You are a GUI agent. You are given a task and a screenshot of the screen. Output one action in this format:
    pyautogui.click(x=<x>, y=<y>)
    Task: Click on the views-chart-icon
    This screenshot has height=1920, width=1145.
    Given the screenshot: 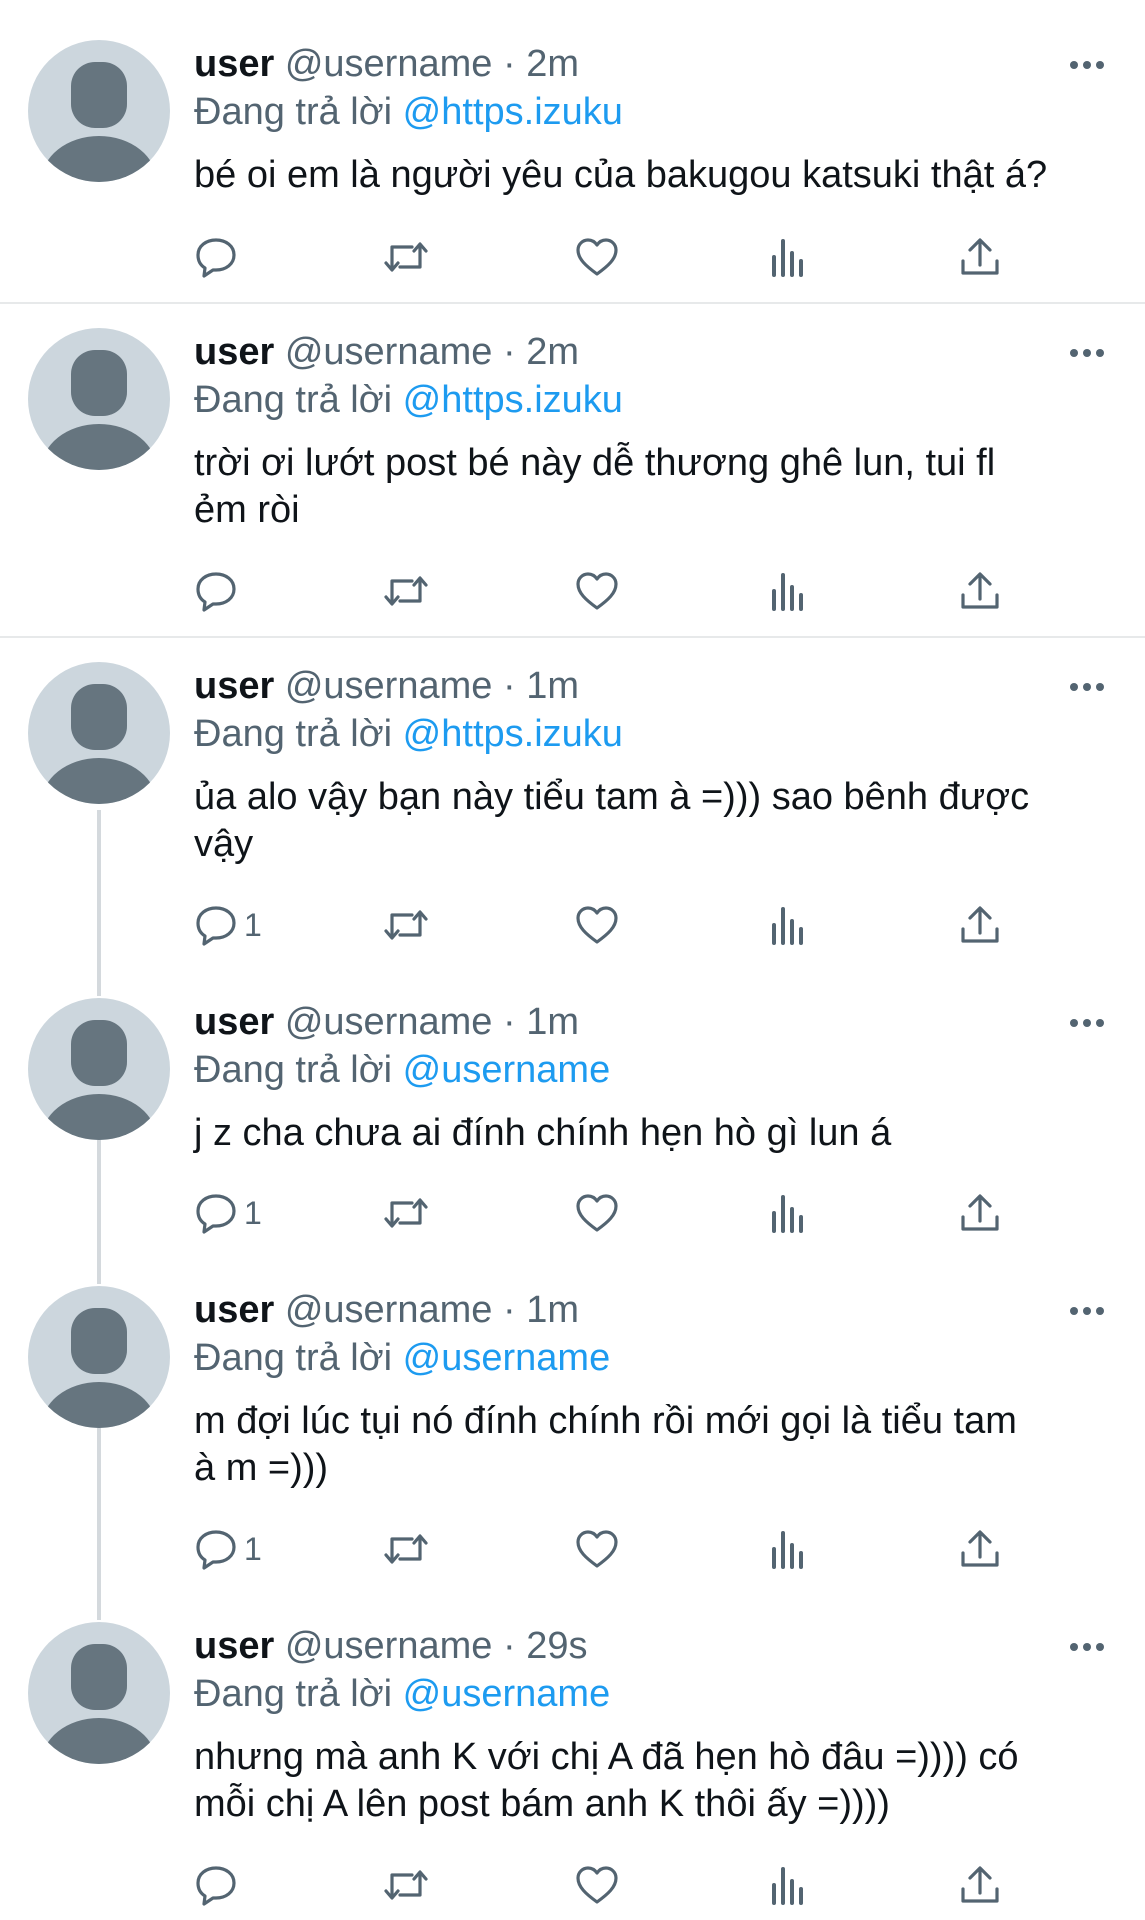 What is the action you would take?
    pyautogui.click(x=787, y=926)
    